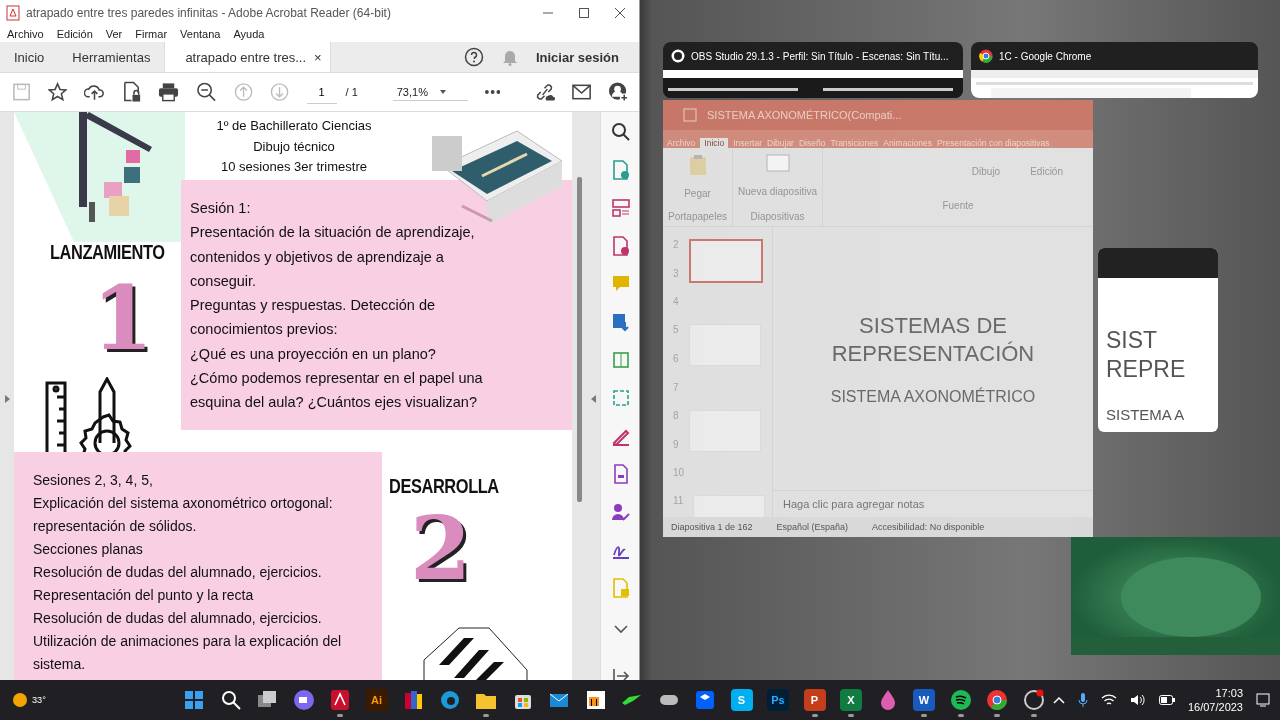 This screenshot has width=1280, height=720. What do you see at coordinates (933, 396) in the screenshot?
I see `slide-subtitle: SISTEMA AXONOMÉTRICO` at bounding box center [933, 396].